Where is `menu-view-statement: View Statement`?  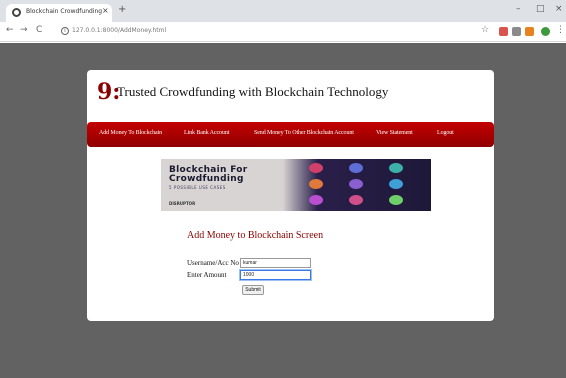 menu-view-statement: View Statement is located at coordinates (394, 133).